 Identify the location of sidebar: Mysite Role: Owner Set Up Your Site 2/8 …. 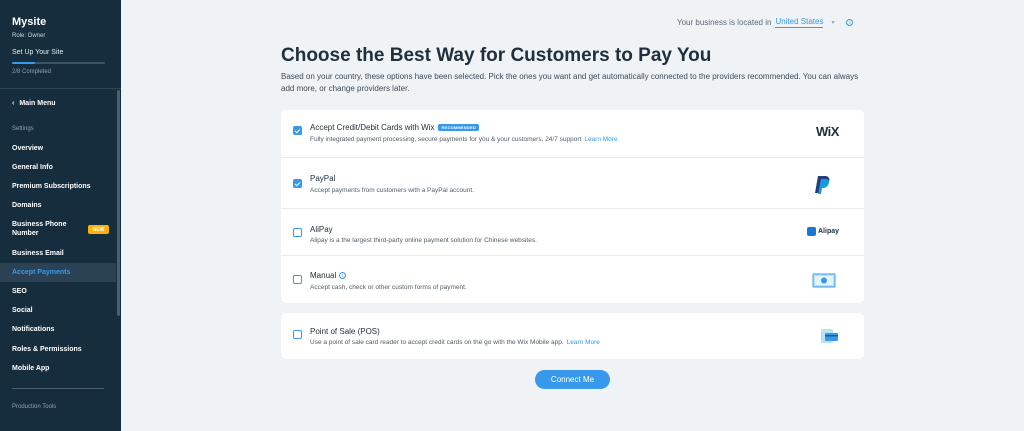
(60, 215).